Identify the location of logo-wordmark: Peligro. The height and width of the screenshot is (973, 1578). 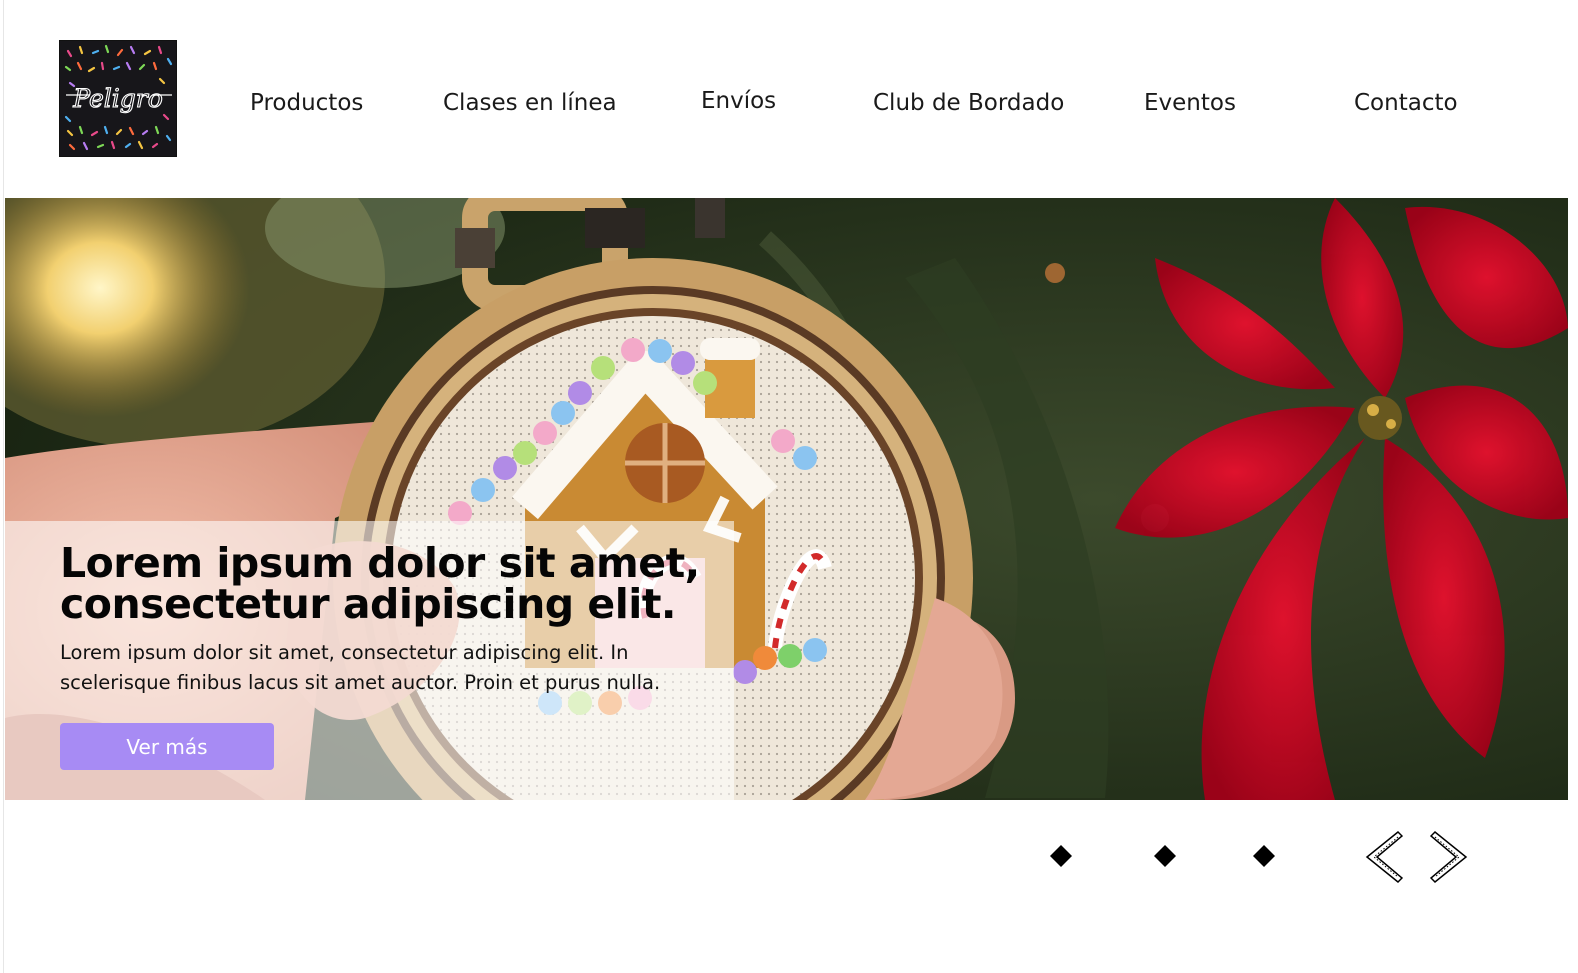
(117, 98).